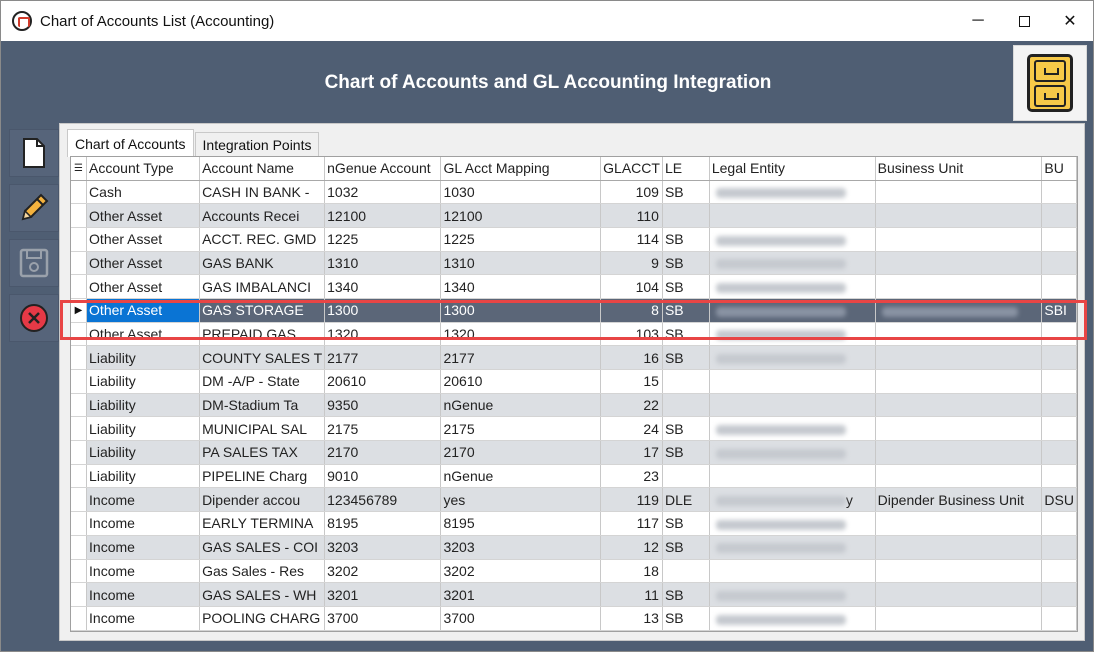 Image resolution: width=1094 pixels, height=652 pixels. I want to click on table-row: Income POOLING CHARG 3700 3700 13 SB, so click(574, 618).